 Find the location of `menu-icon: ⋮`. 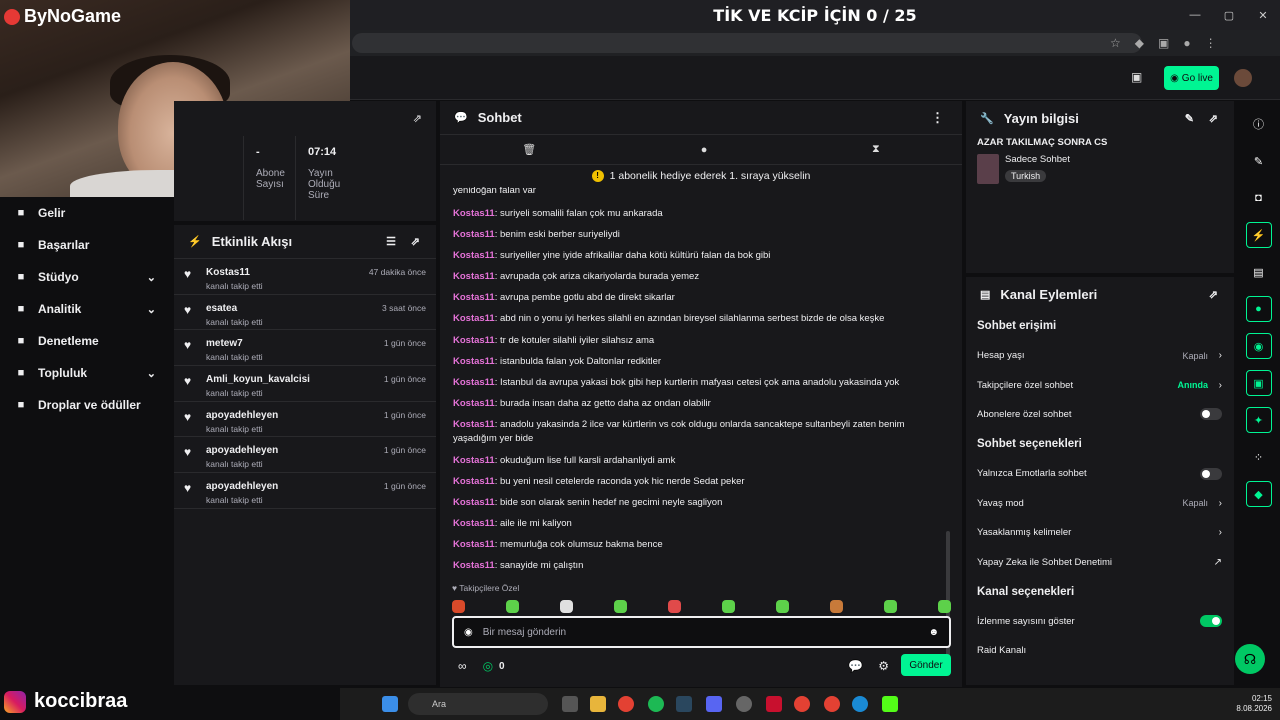

menu-icon: ⋮ is located at coordinates (1211, 43).